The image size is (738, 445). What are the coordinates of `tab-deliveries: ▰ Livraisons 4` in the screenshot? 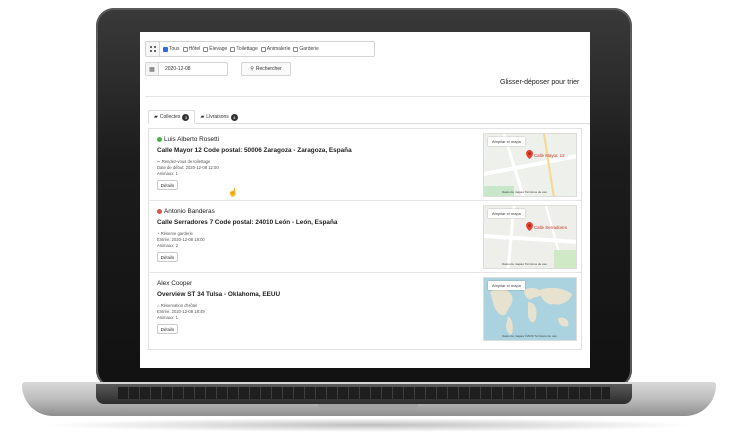 It's located at (218, 117).